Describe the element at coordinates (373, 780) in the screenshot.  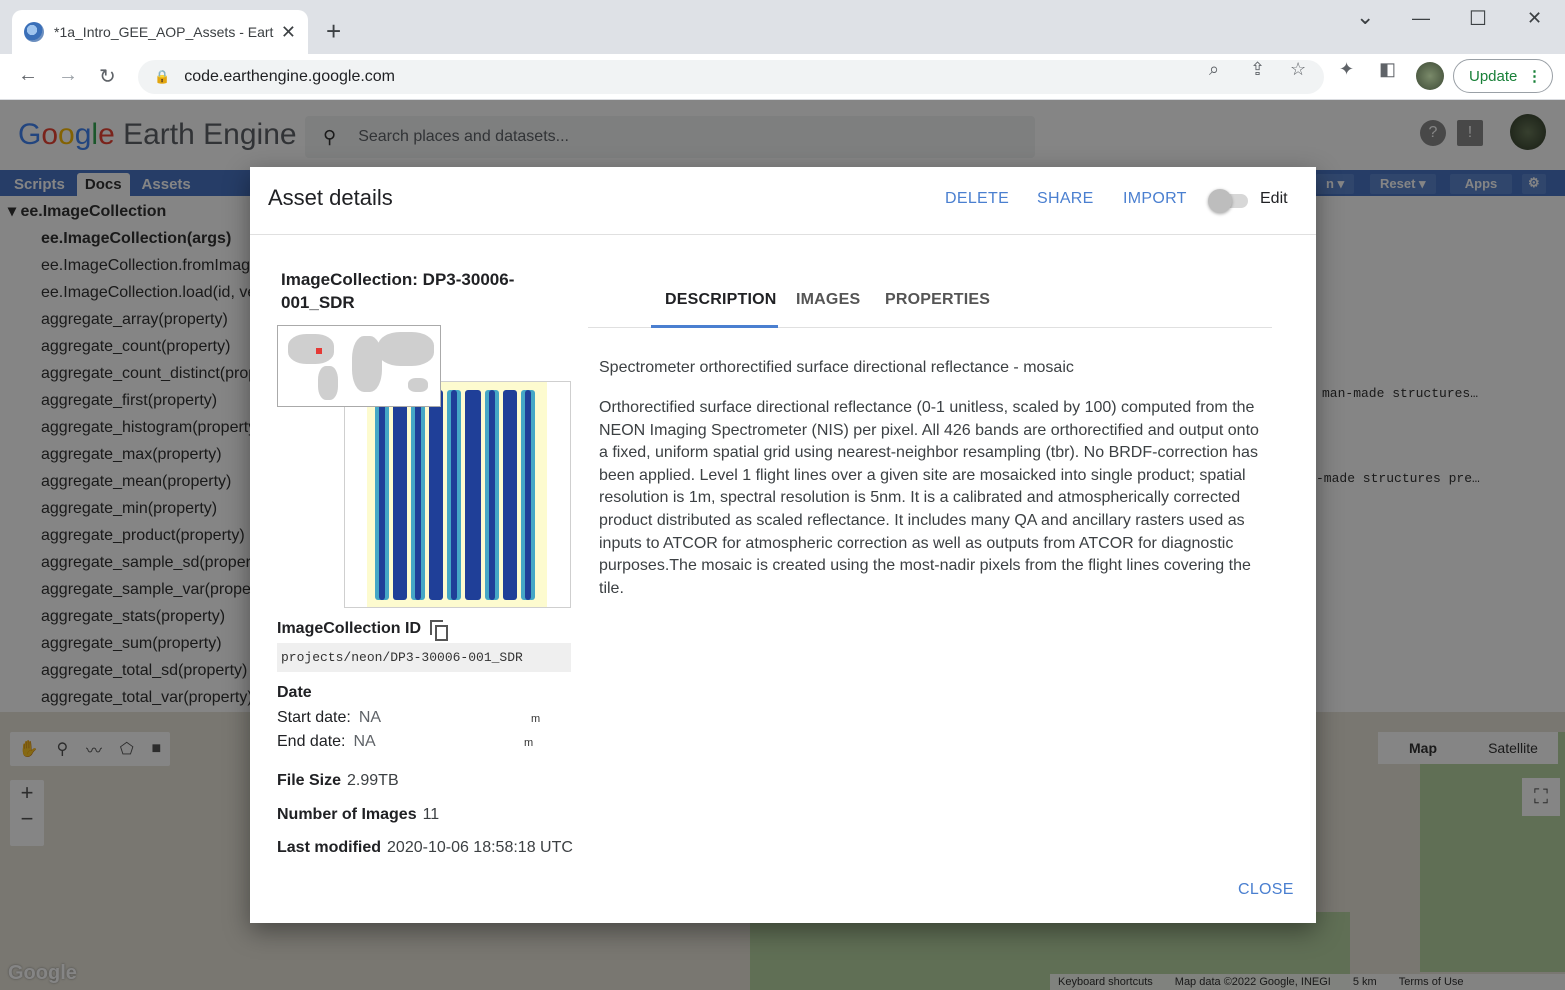
I see `file-size-value: 2.99TB` at that location.